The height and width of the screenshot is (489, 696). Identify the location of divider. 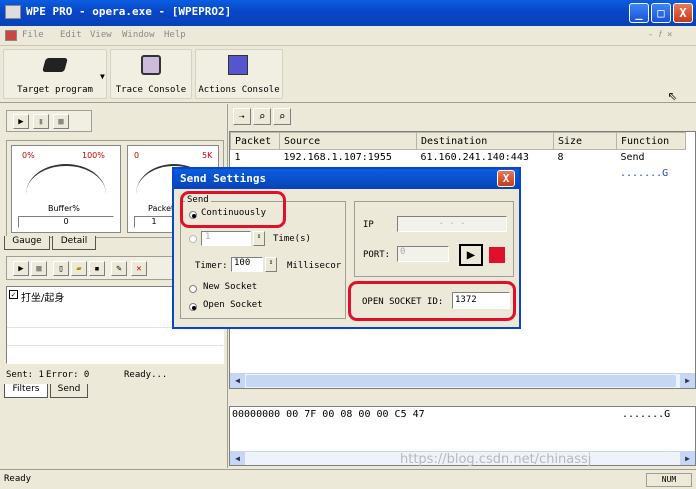
(115, 345).